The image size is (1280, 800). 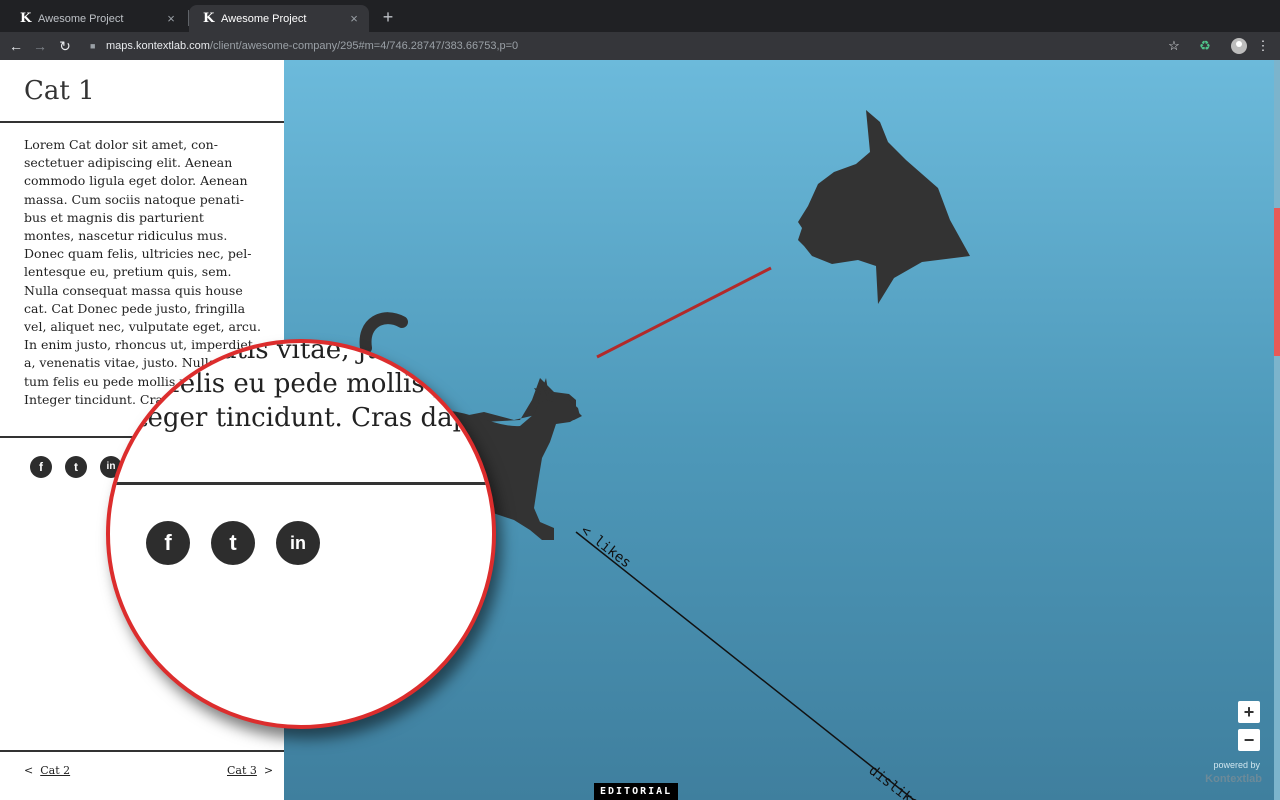 I want to click on magnified-divider, so click(x=301, y=483).